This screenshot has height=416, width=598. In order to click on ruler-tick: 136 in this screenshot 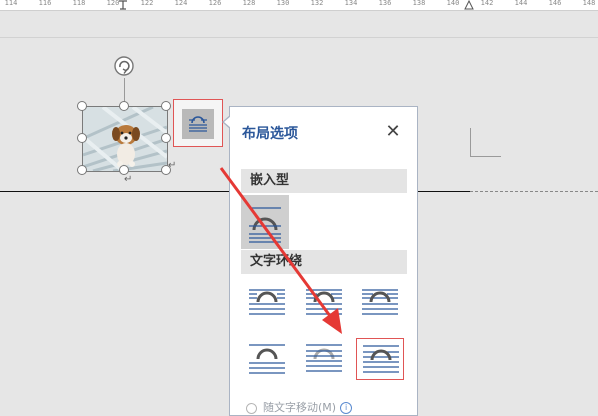, I will do `click(385, 3)`.